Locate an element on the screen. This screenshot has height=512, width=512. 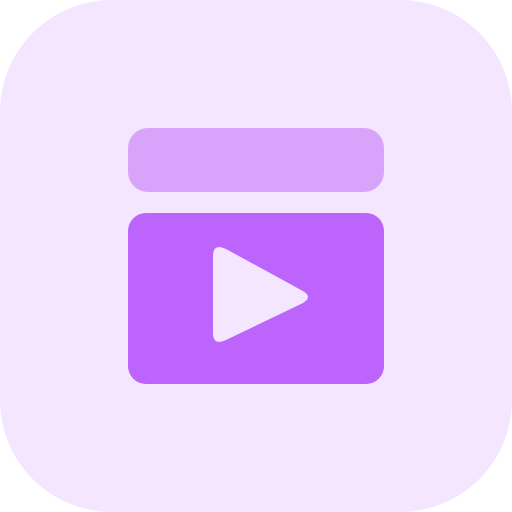
top-bar is located at coordinates (256, 160).